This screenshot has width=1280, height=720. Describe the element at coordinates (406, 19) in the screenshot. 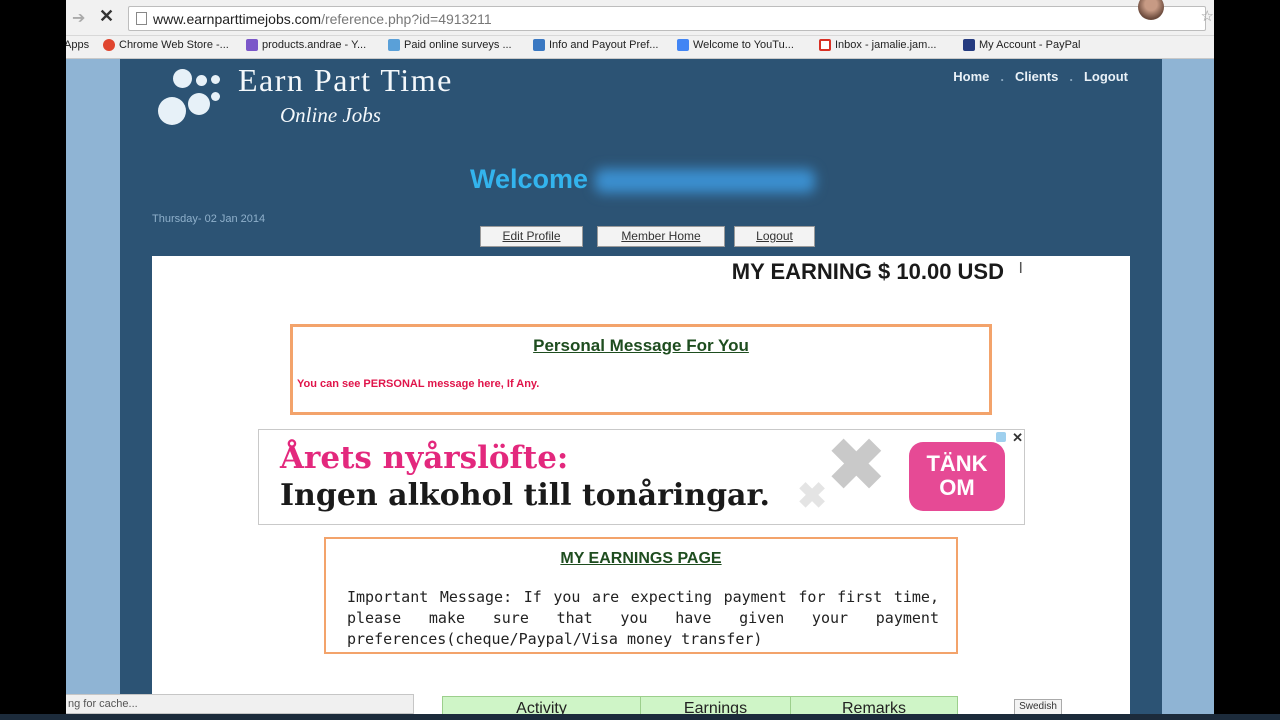

I see `url-path: /reference.php?id=4913211` at that location.